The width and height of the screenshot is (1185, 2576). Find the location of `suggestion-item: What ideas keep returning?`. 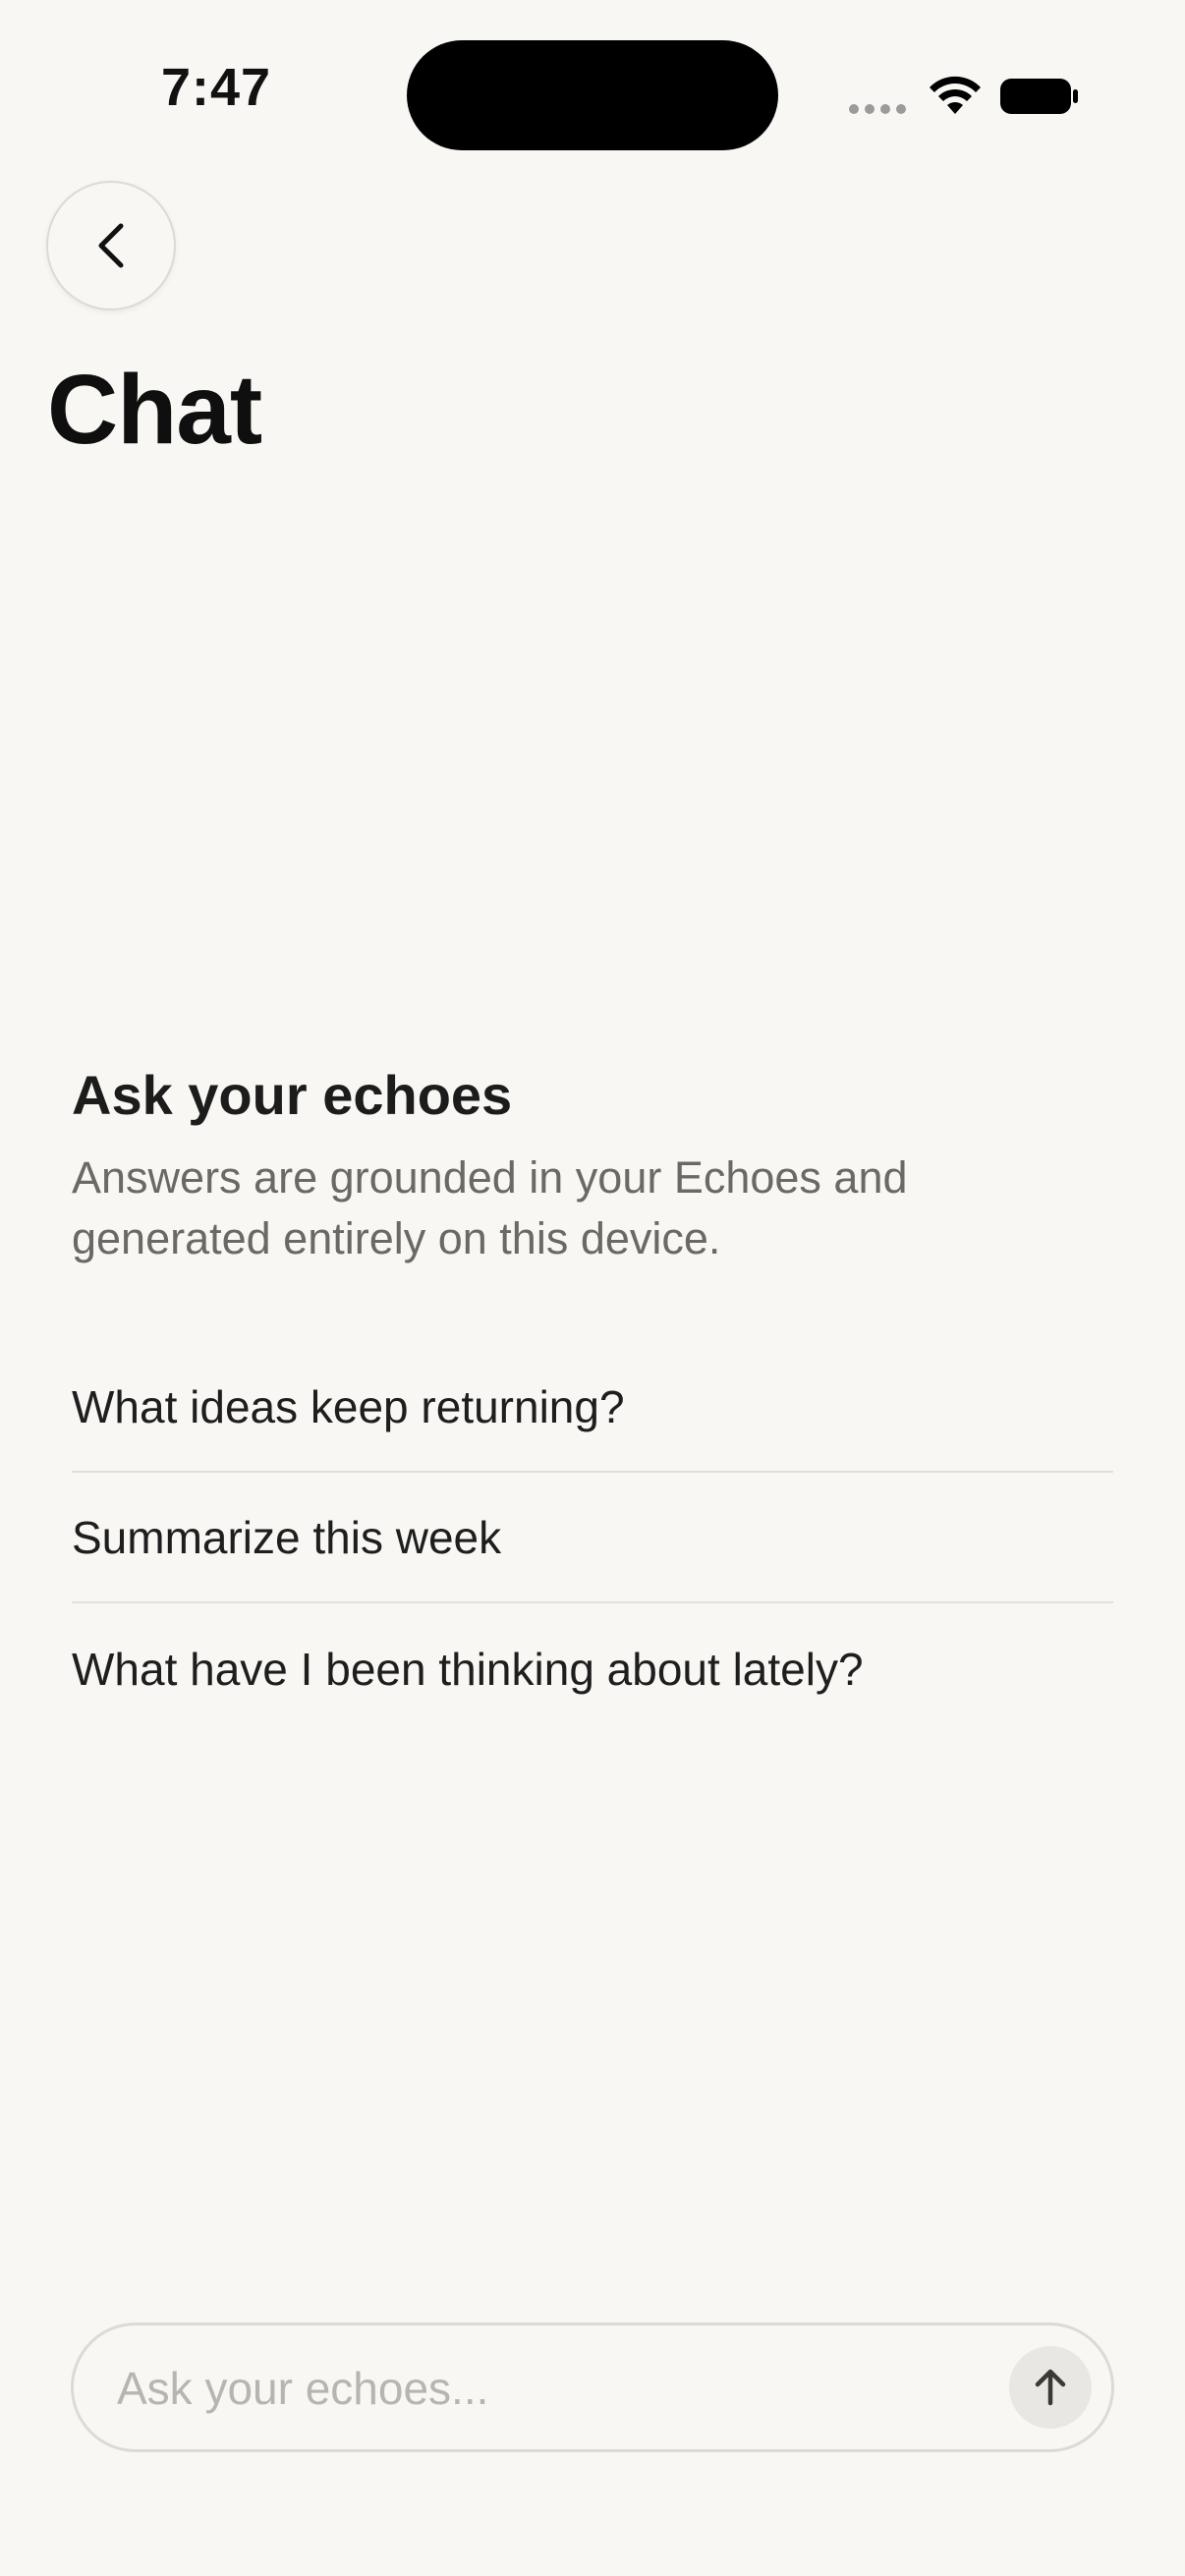

suggestion-item: What ideas keep returning? is located at coordinates (592, 1407).